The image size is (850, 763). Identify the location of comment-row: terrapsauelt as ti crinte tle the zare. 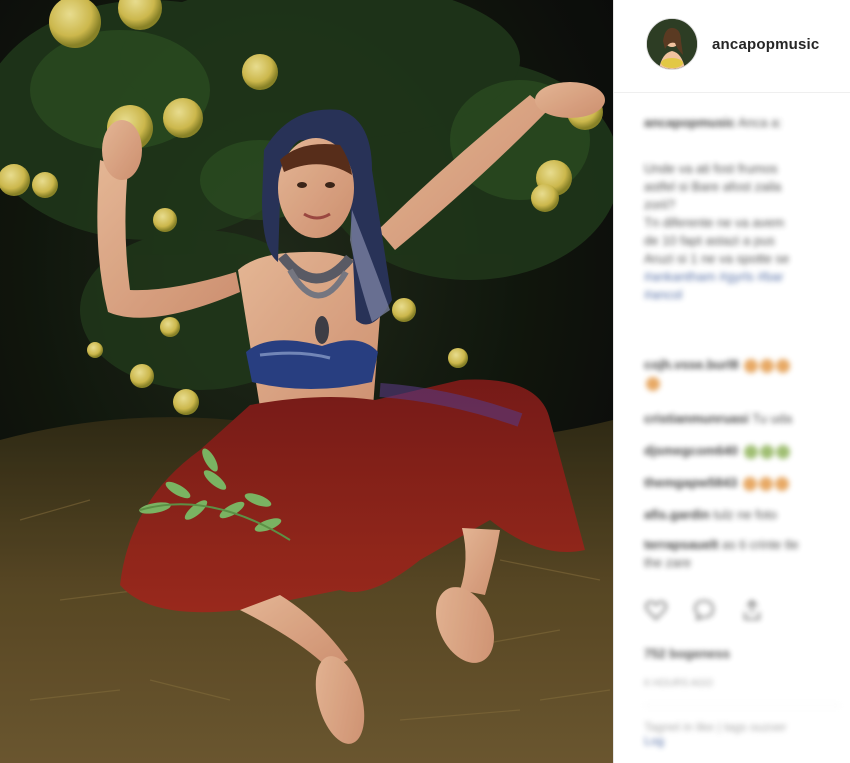
(742, 554).